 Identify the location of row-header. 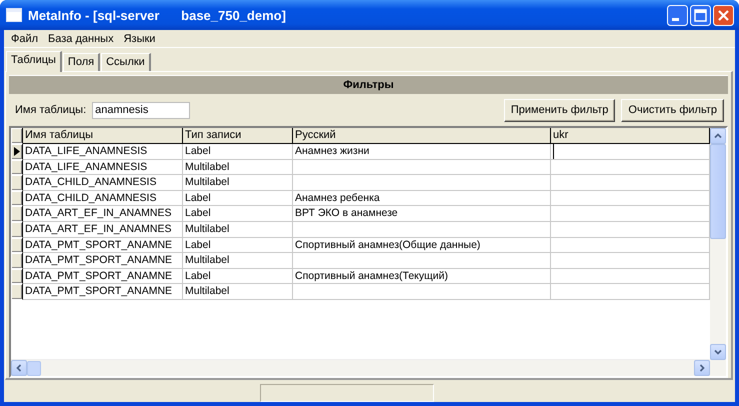
(17, 136).